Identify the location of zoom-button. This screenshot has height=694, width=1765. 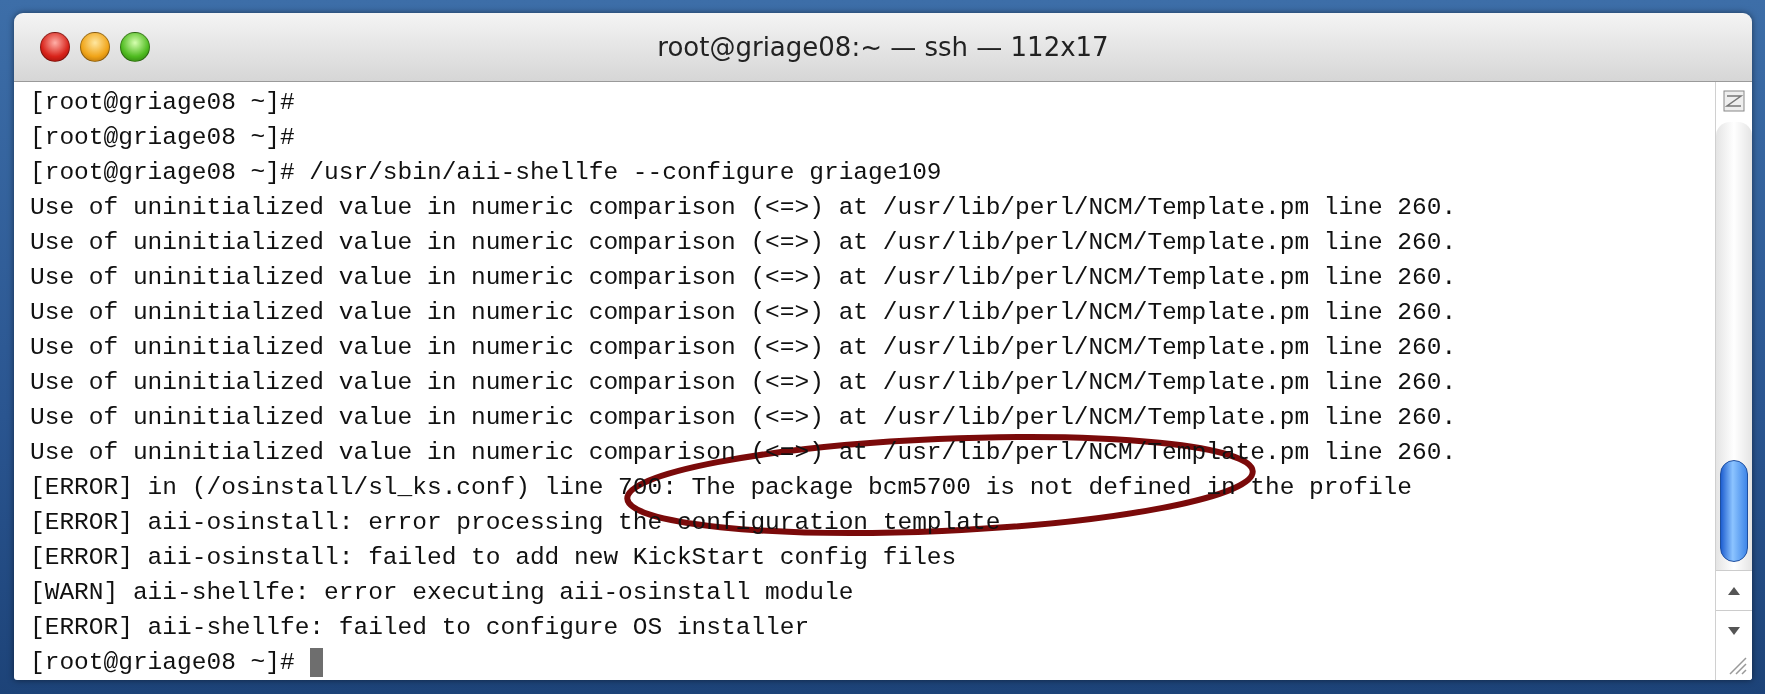
(135, 47).